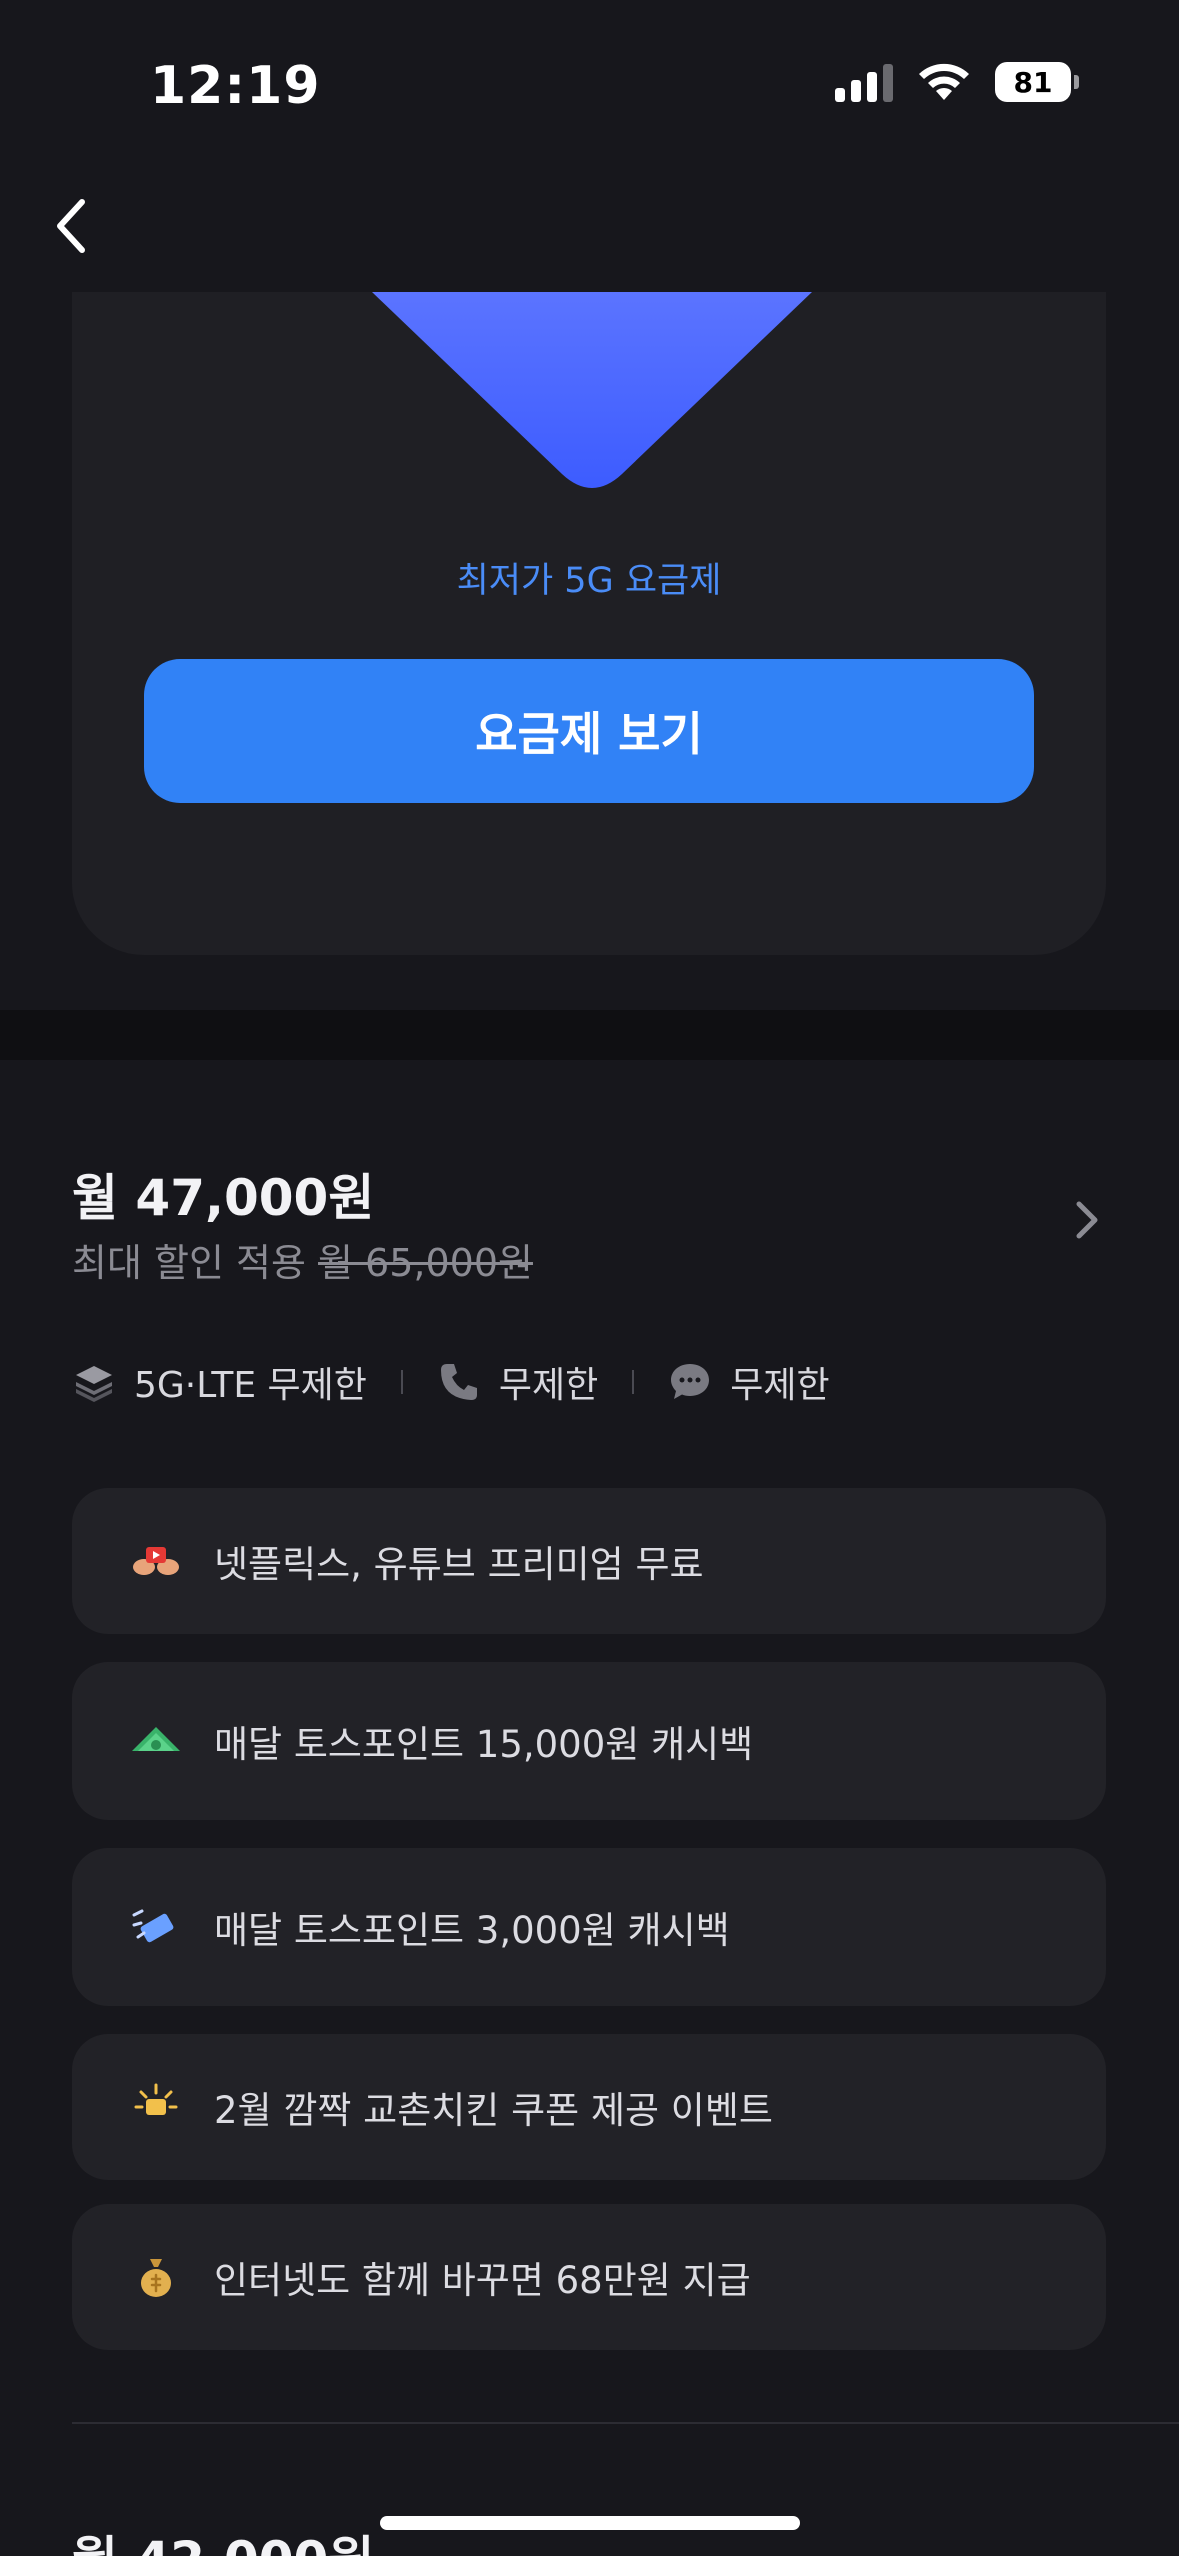  What do you see at coordinates (690, 1381) in the screenshot?
I see `chat-bubble-icon` at bounding box center [690, 1381].